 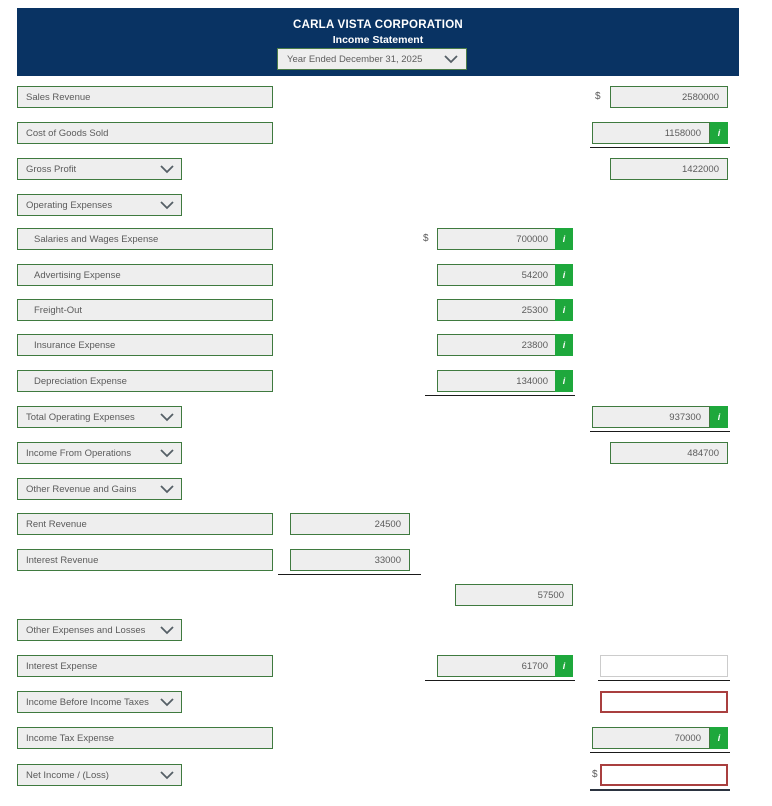 I want to click on account-select: Income Before Income Taxes, so click(x=99, y=702).